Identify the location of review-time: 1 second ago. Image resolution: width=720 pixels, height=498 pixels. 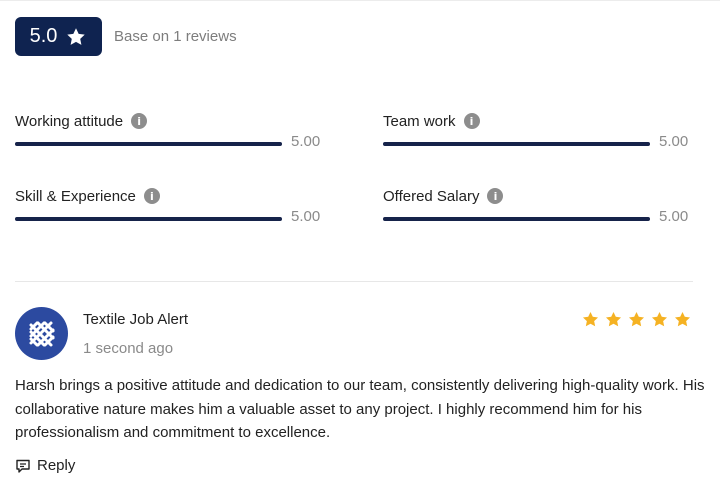
(128, 348).